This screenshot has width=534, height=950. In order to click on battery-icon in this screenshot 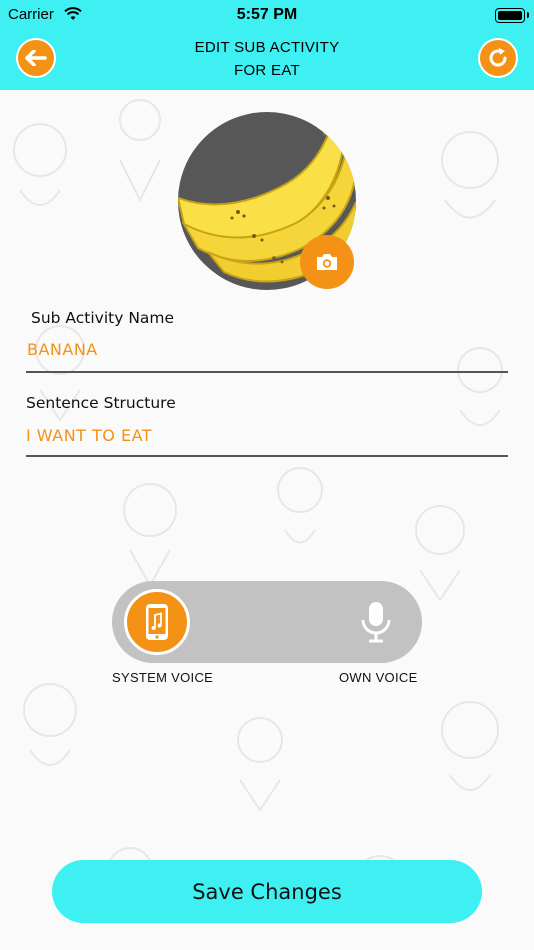, I will do `click(512, 15)`.